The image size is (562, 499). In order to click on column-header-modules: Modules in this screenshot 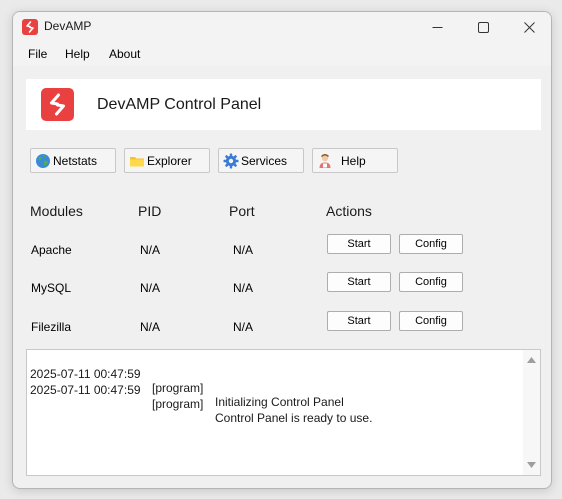, I will do `click(56, 211)`.